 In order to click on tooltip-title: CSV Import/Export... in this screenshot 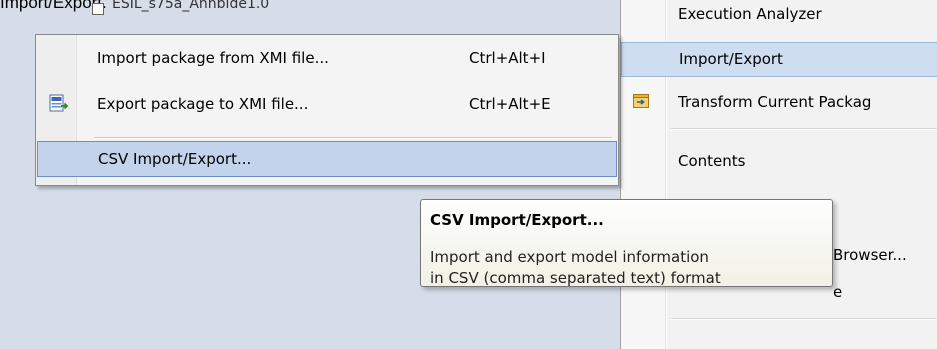, I will do `click(517, 220)`.